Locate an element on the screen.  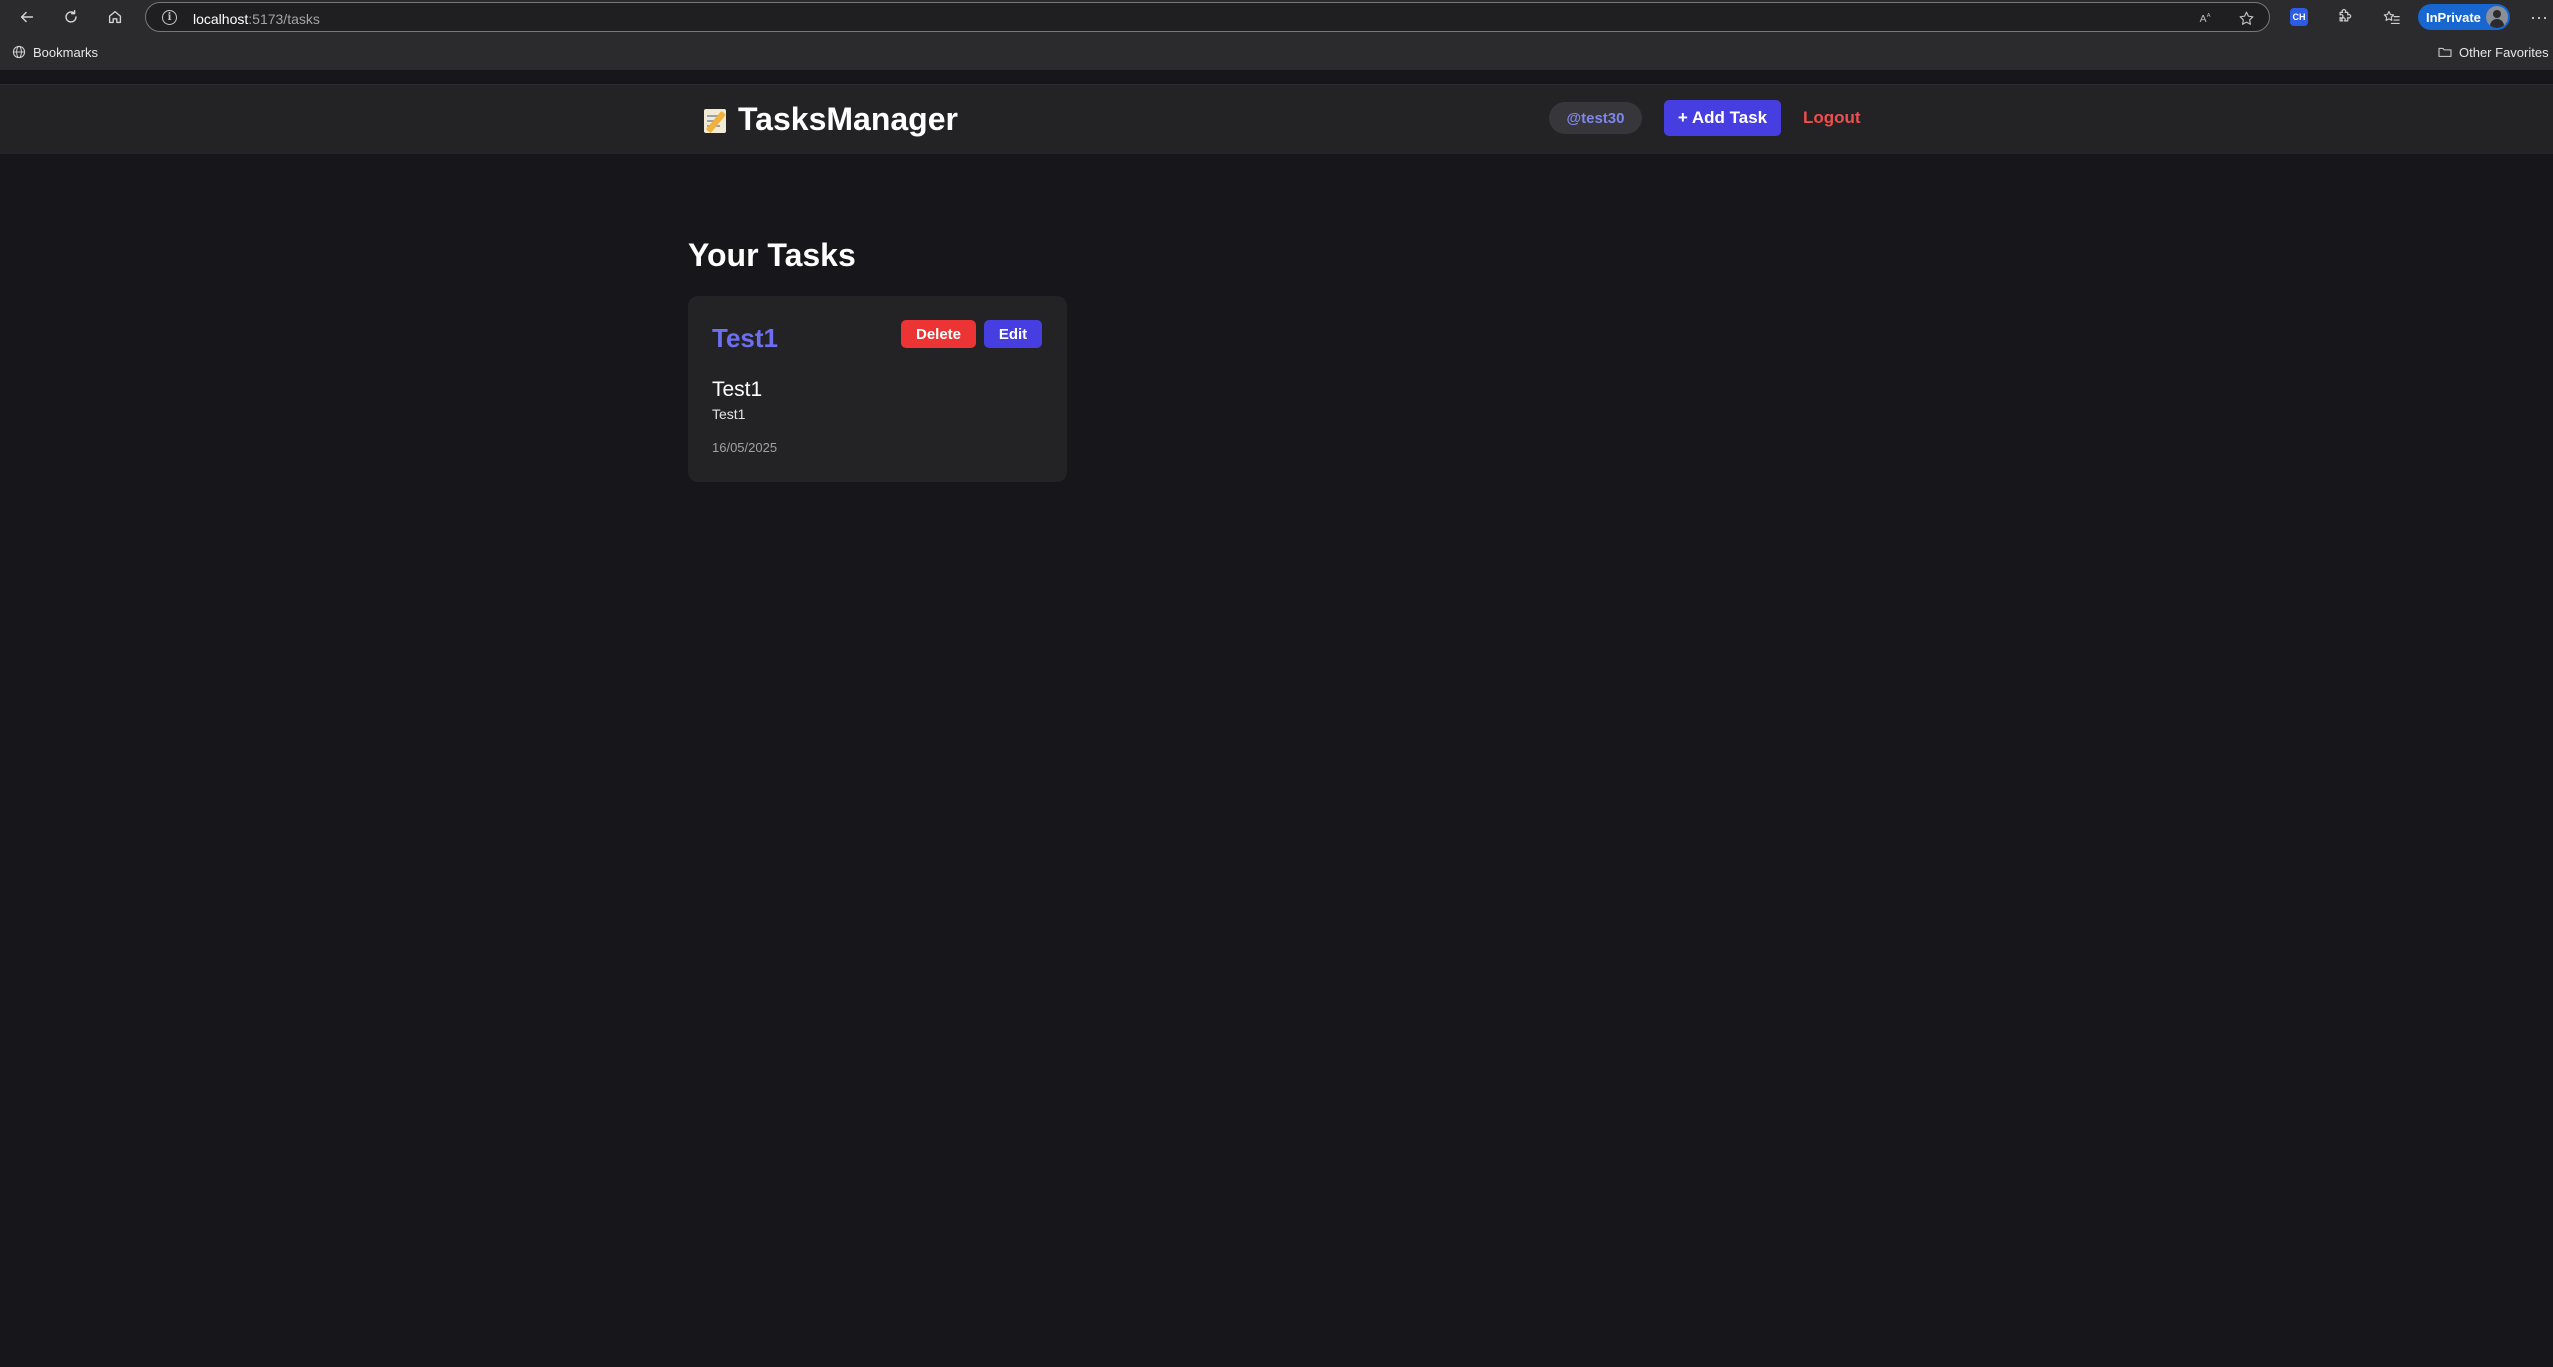
other-favorites-item: Other Favorites is located at coordinates (2493, 52).